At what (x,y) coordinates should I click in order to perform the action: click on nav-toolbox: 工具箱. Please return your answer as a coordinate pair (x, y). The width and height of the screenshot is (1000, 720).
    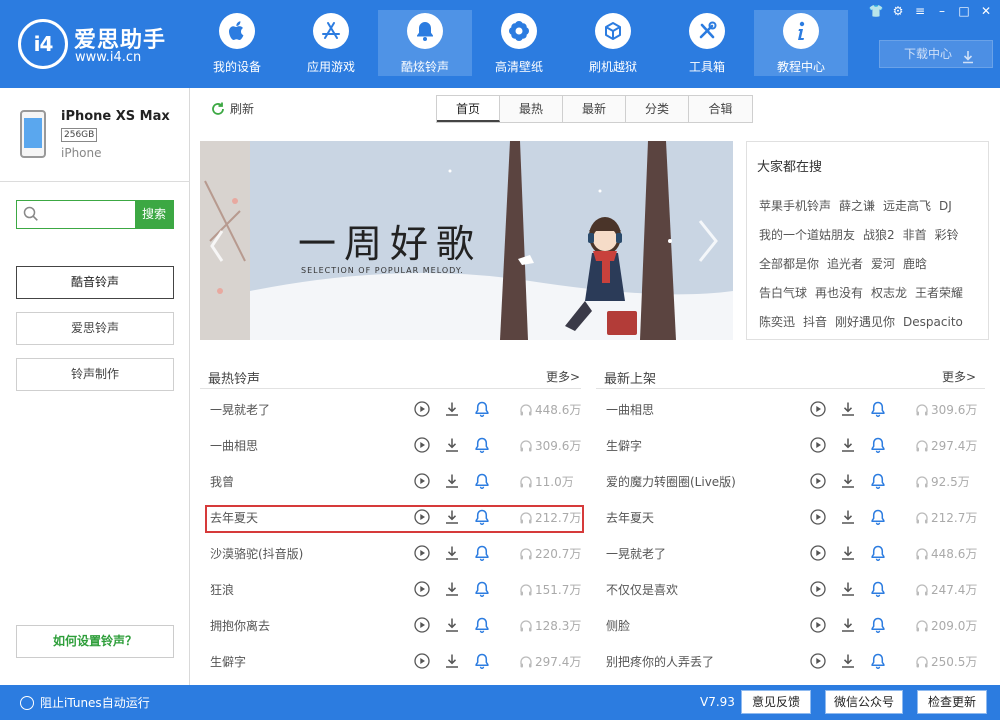
    Looking at the image, I should click on (707, 43).